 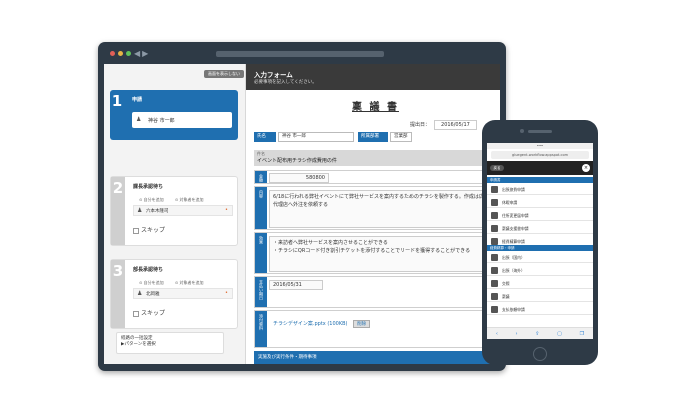 I want to click on step-title: 申請, so click(x=137, y=100).